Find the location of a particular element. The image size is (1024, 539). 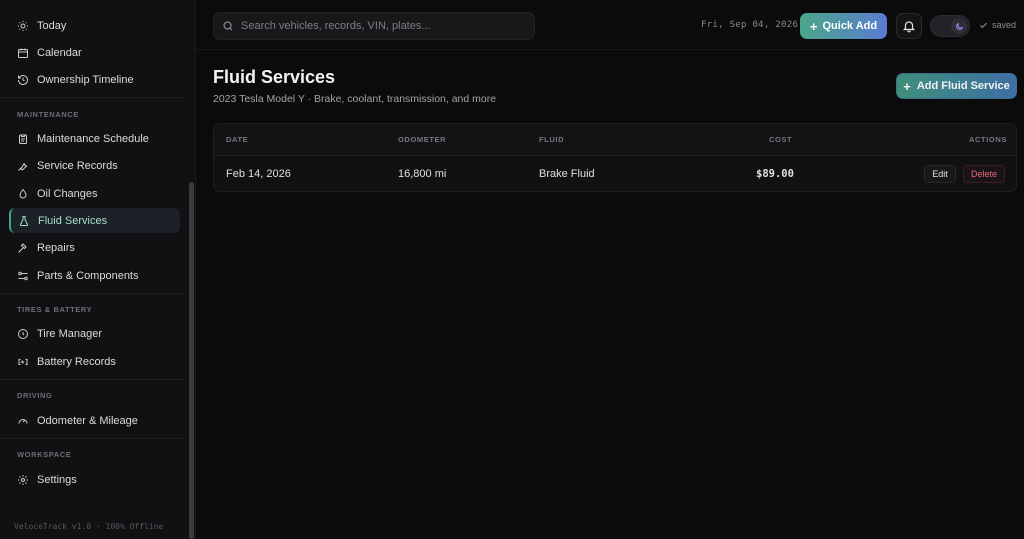

cell-odometer: 16,800 mi is located at coordinates (422, 174).